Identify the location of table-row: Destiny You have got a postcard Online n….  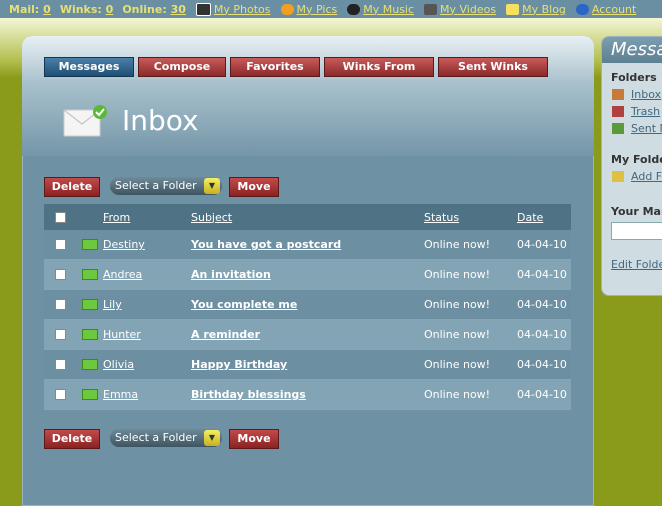
(307, 245).